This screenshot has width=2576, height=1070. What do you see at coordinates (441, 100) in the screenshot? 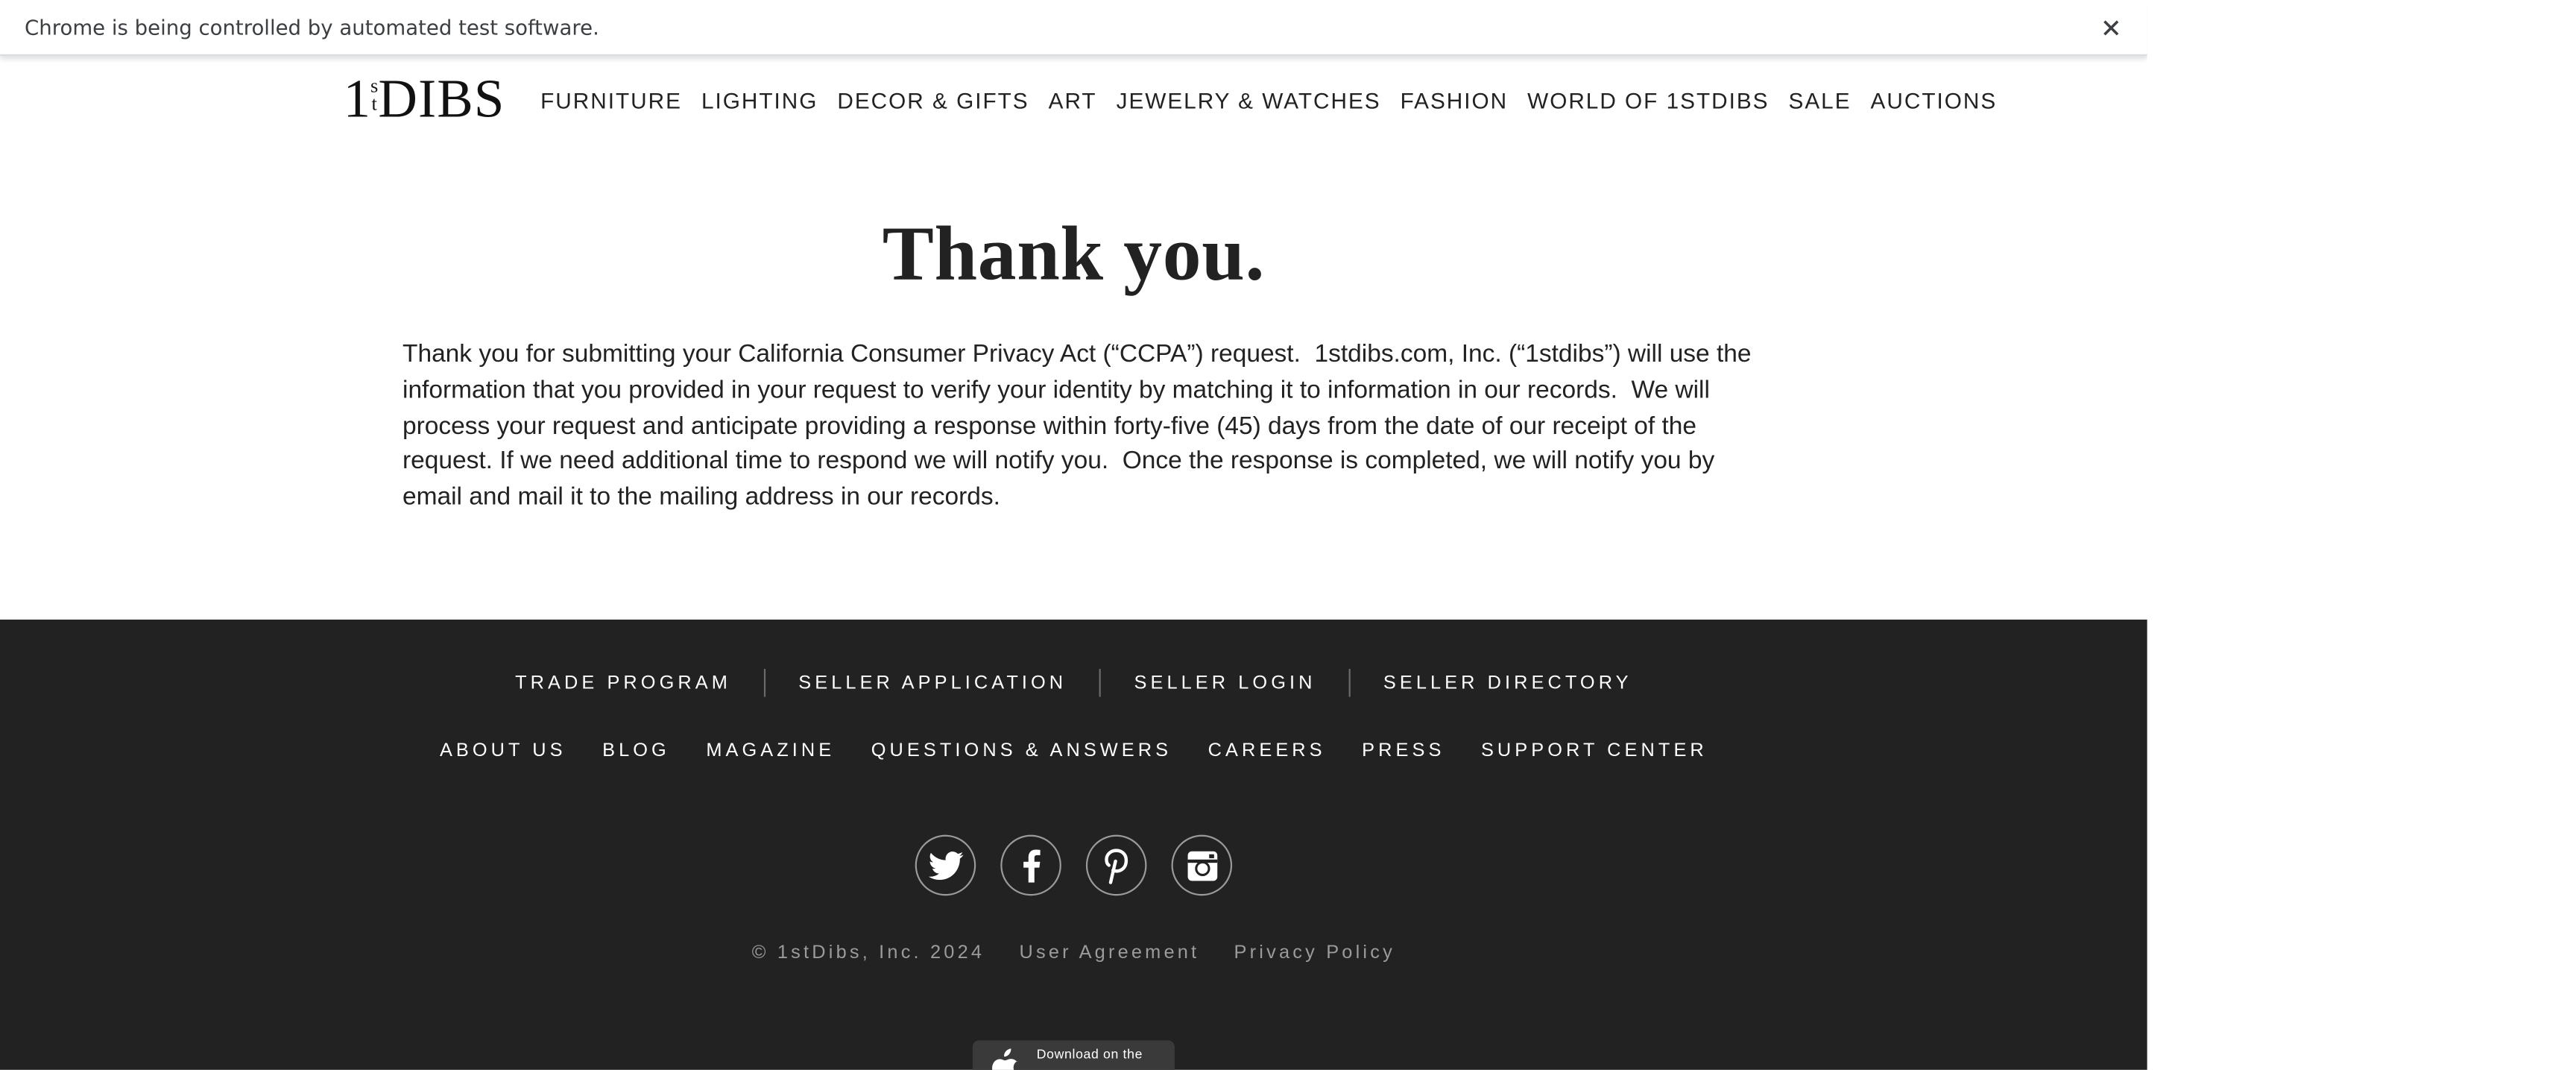
I see `logo-dibs: DIBS` at bounding box center [441, 100].